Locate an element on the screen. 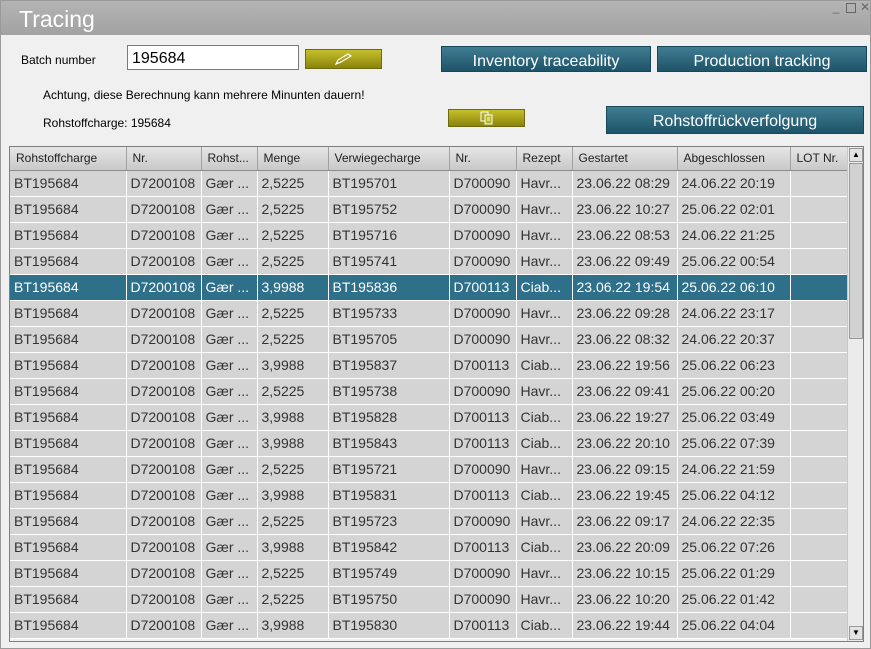  minimize-icon: _ is located at coordinates (836, 8).